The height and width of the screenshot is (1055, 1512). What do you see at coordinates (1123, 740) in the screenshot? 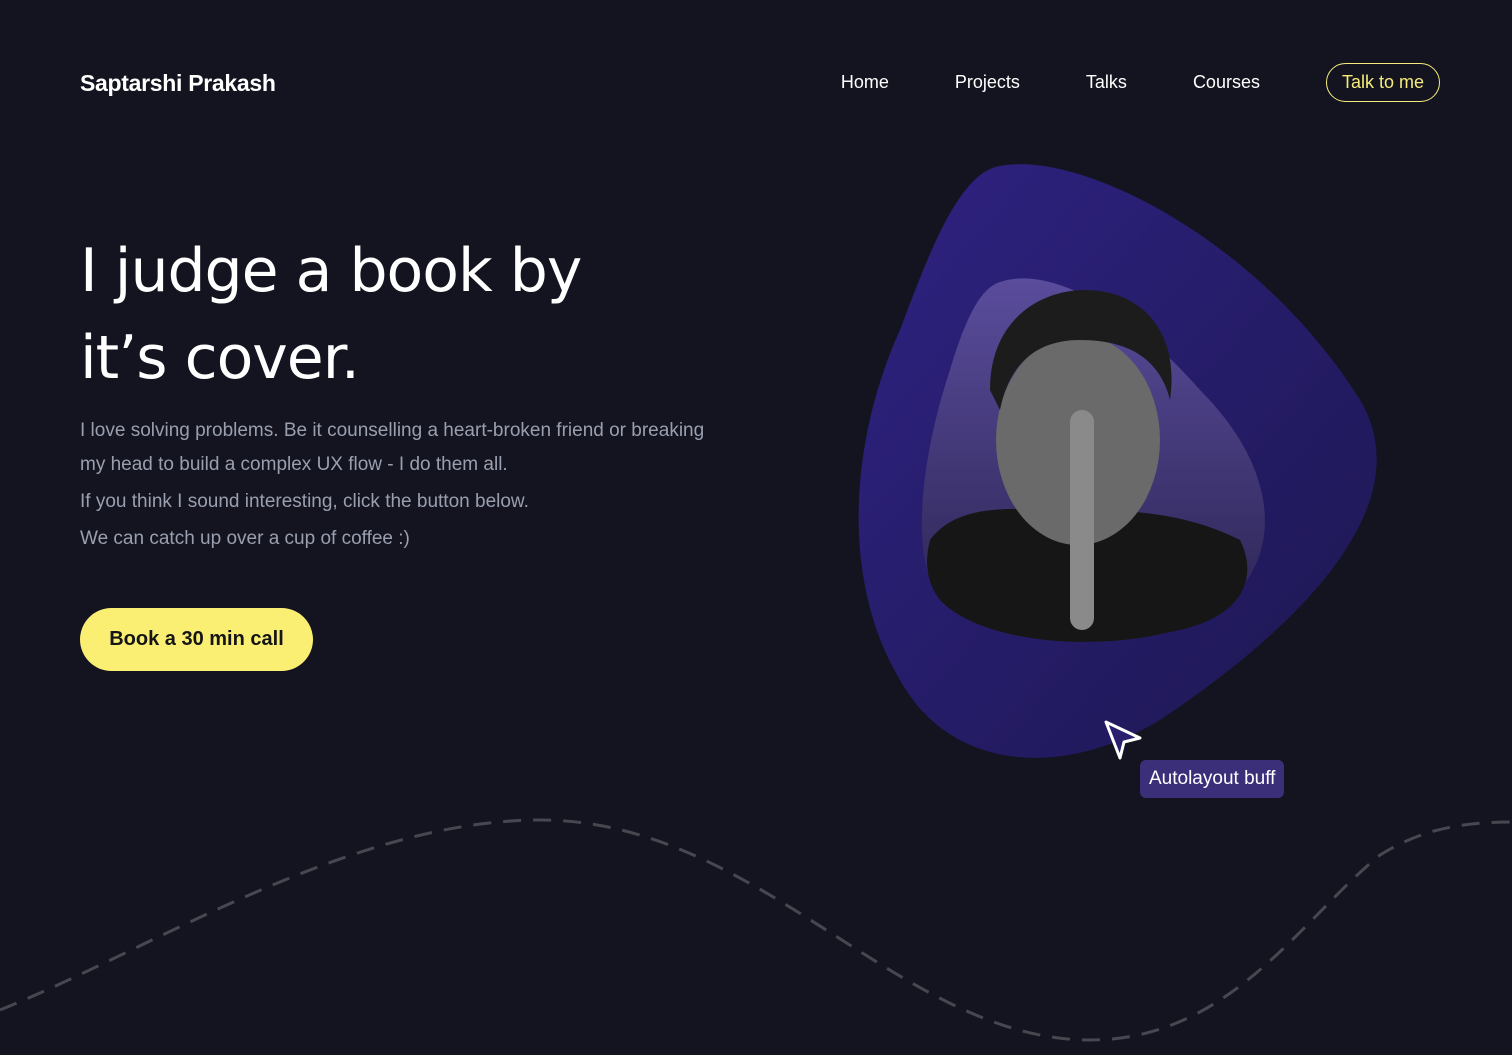
I see `cursor-icon` at bounding box center [1123, 740].